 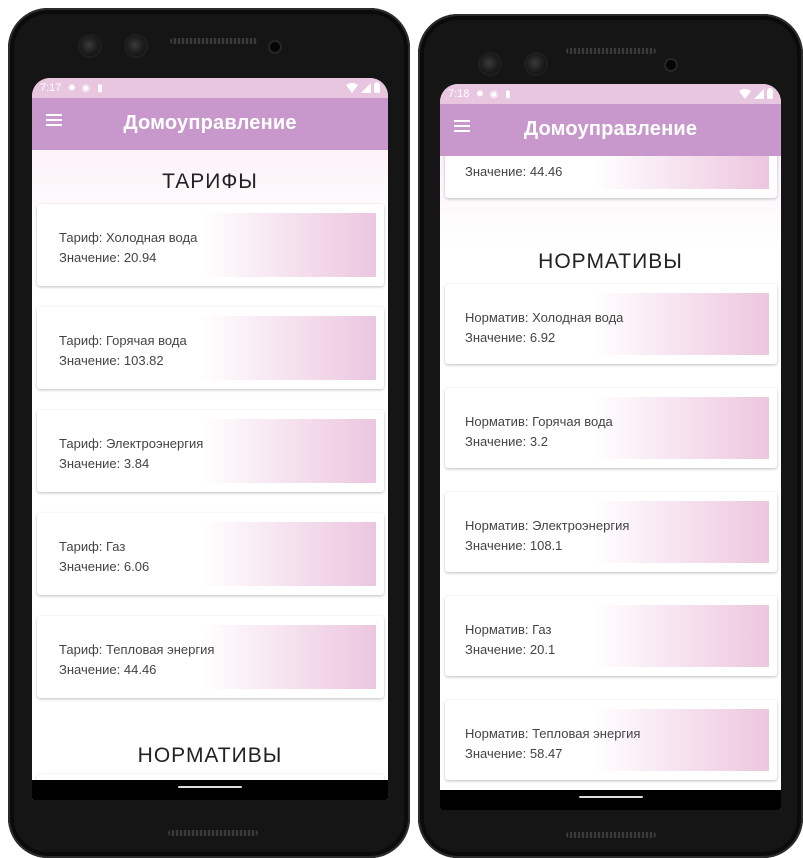 I want to click on card-value: Значение: 108.1, so click(x=514, y=545).